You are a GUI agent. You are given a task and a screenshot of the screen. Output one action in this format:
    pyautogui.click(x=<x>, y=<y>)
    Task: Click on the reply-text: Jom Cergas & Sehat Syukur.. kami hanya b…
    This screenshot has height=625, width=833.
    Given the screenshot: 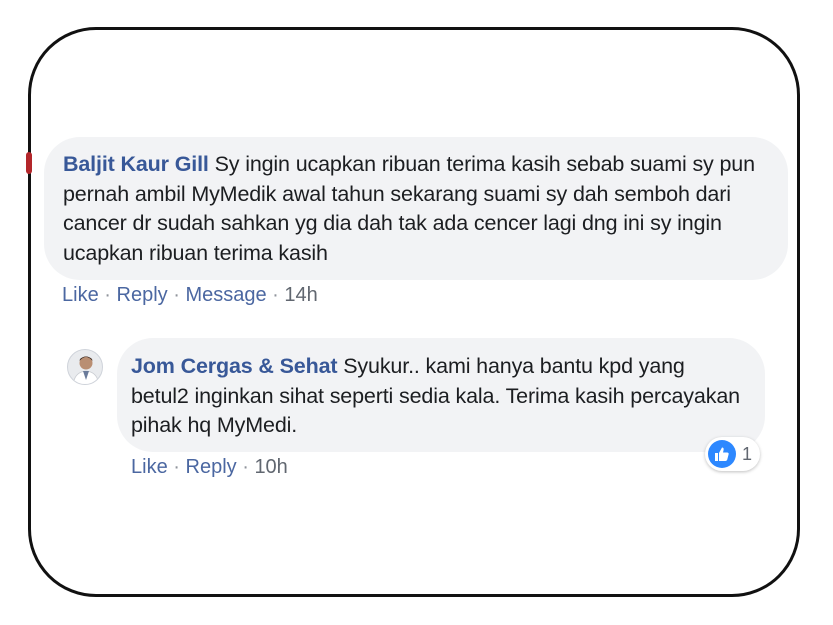 What is the action you would take?
    pyautogui.click(x=439, y=396)
    